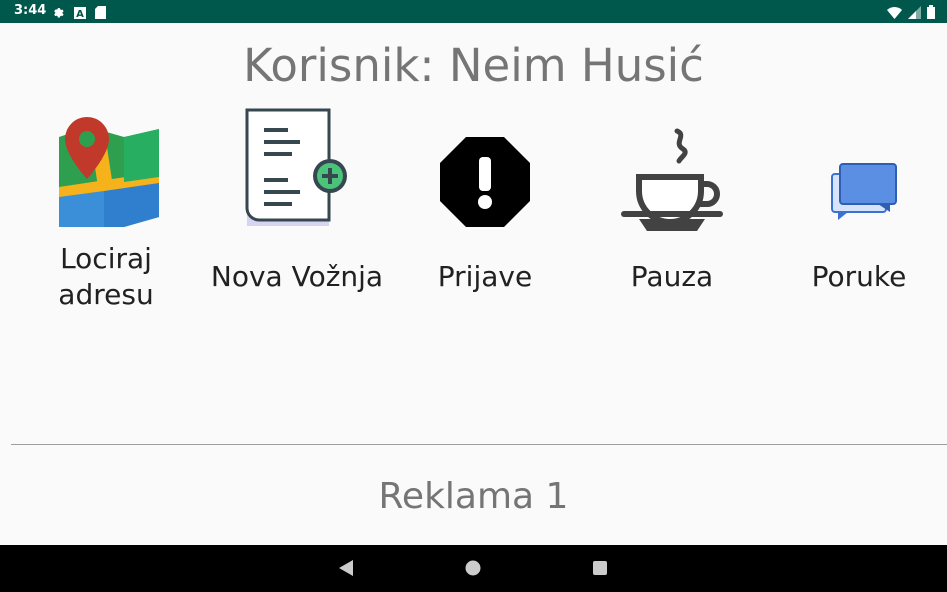  What do you see at coordinates (297, 276) in the screenshot?
I see `menu-item-label: Nova Vožnja` at bounding box center [297, 276].